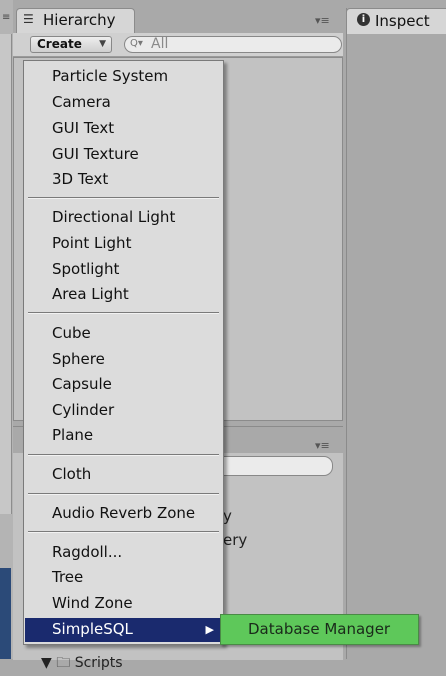 The height and width of the screenshot is (676, 446). Describe the element at coordinates (92, 629) in the screenshot. I see `menu-item-simplesql-label: SimpleSQL` at that location.